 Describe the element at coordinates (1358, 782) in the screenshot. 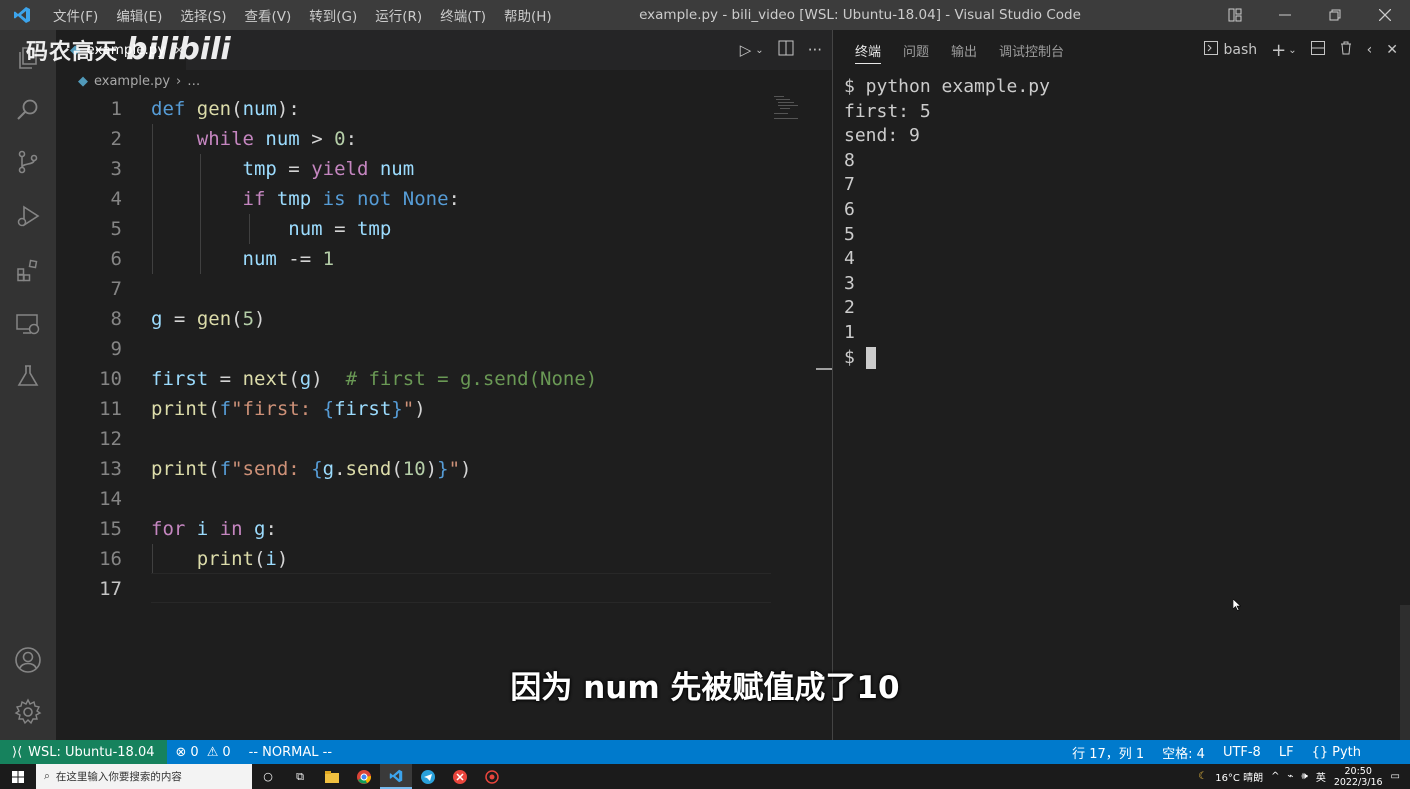

I see `clock-date: 2022/3/16` at that location.